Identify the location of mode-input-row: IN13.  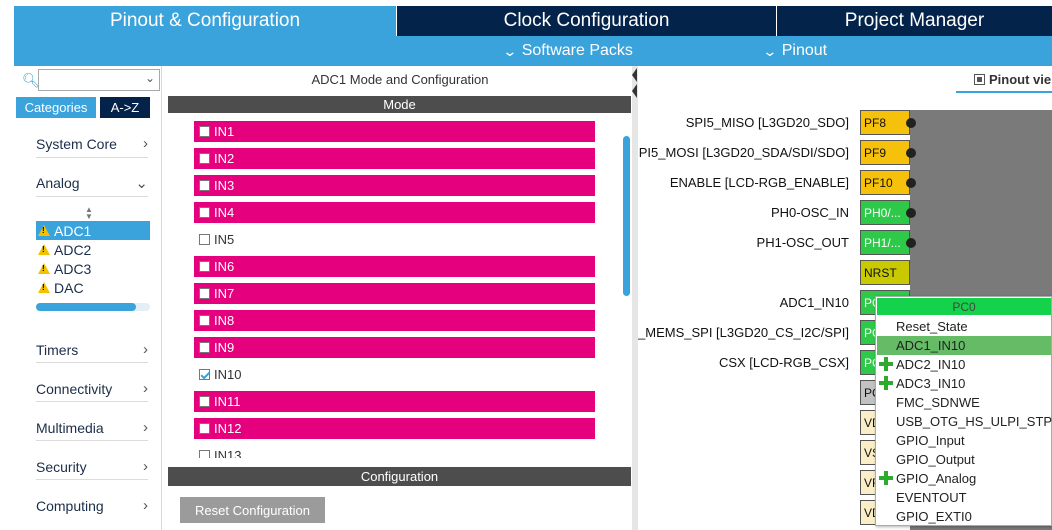
(394, 451).